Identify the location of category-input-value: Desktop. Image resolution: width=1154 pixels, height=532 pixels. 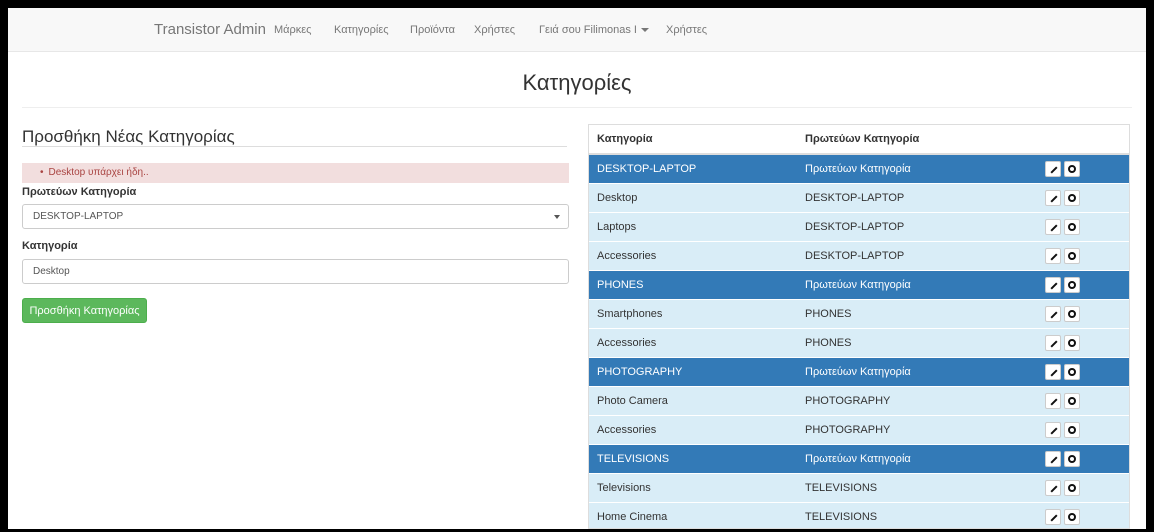
(51, 271).